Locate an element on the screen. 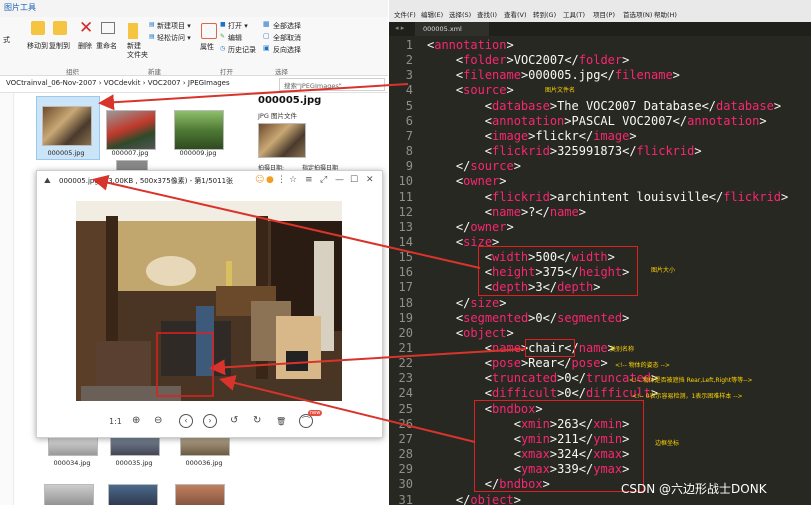  rename-button: 重命名 is located at coordinates (106, 46).